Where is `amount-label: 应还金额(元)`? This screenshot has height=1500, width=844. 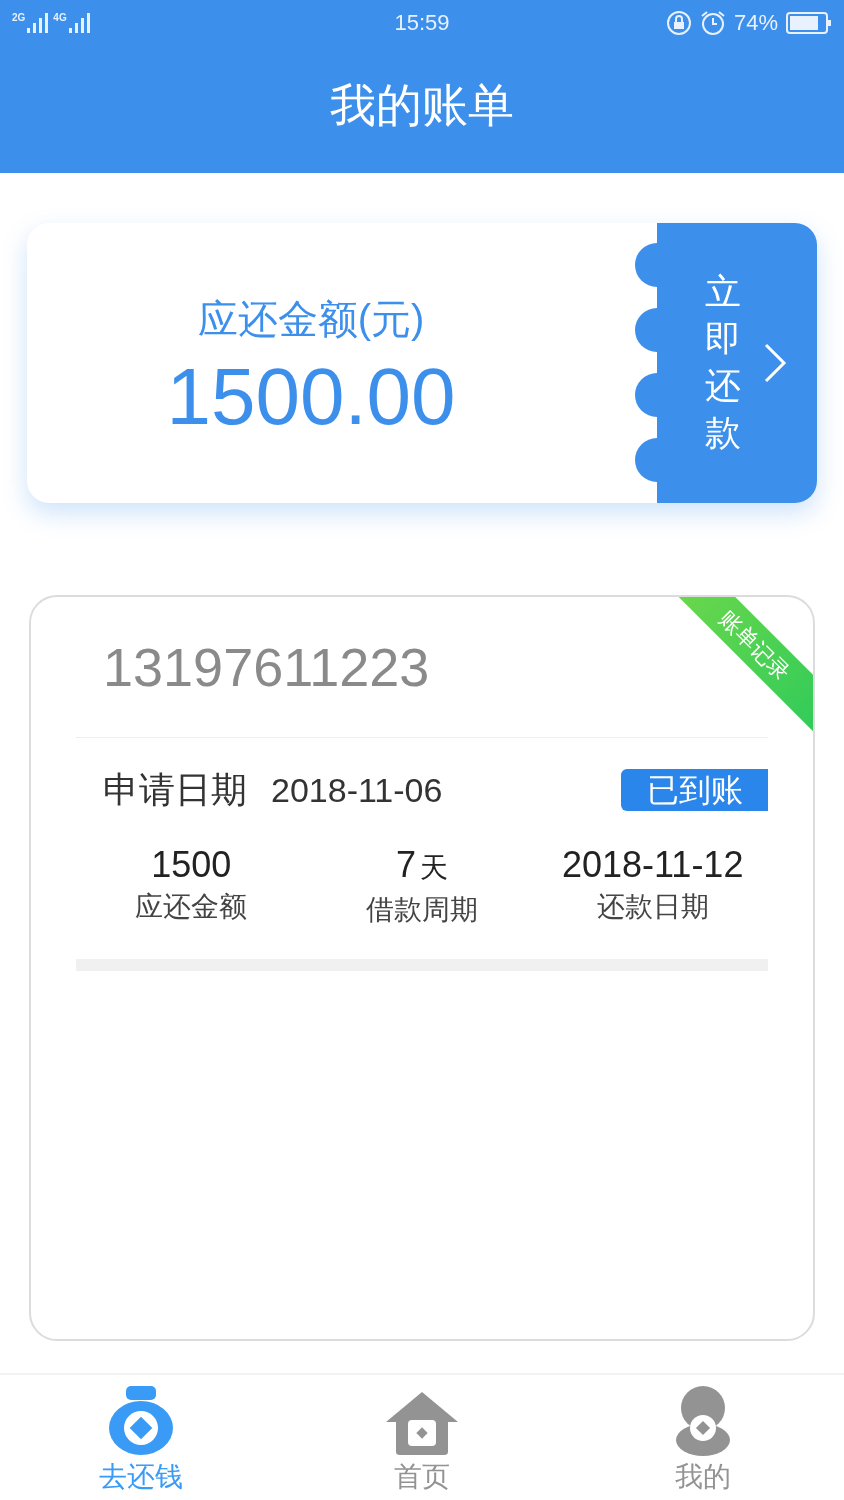 amount-label: 应还金额(元) is located at coordinates (311, 319).